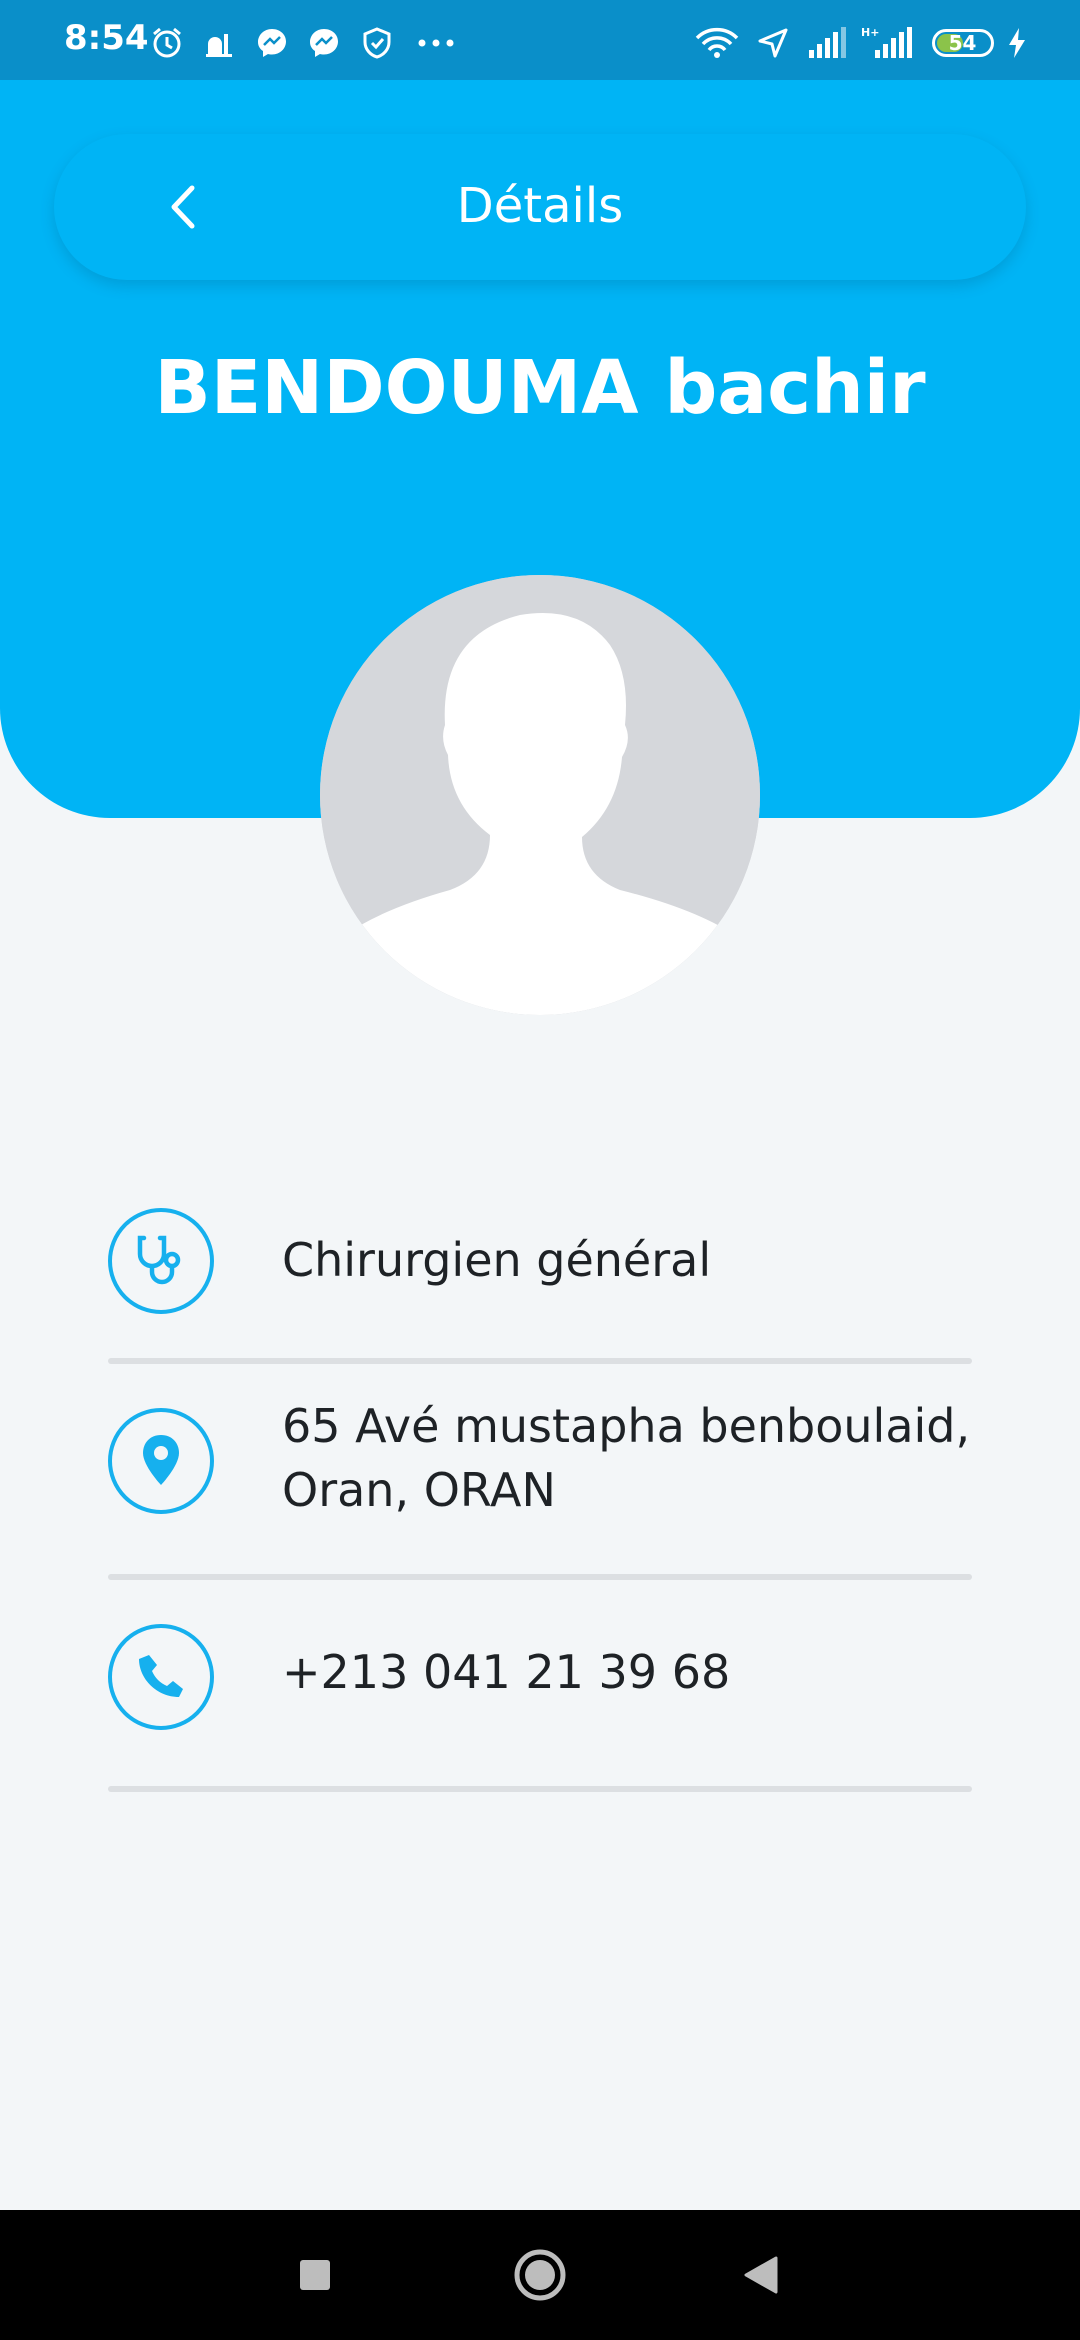 The width and height of the screenshot is (1080, 2340). What do you see at coordinates (626, 1458) in the screenshot?
I see `address-text: 65 Avé mustapha benboulaid, Oran, ORAN` at bounding box center [626, 1458].